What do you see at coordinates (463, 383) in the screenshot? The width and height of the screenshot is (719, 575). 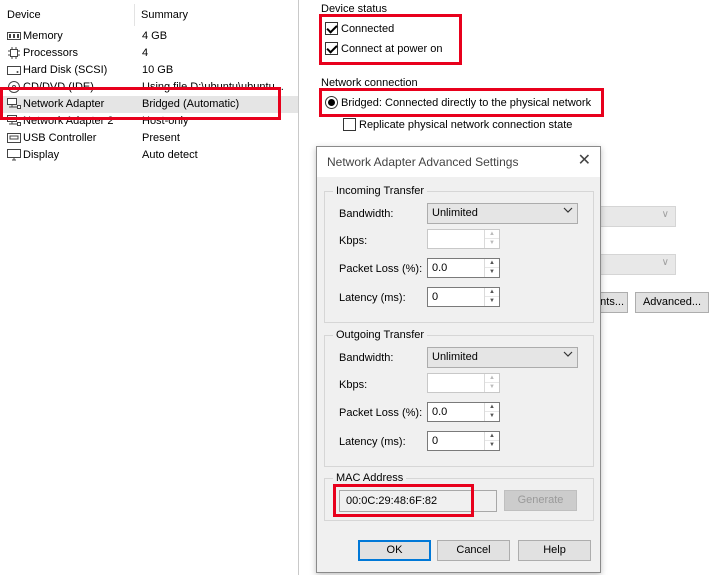 I see `outgoing-kbps-input: ▲ ▼` at bounding box center [463, 383].